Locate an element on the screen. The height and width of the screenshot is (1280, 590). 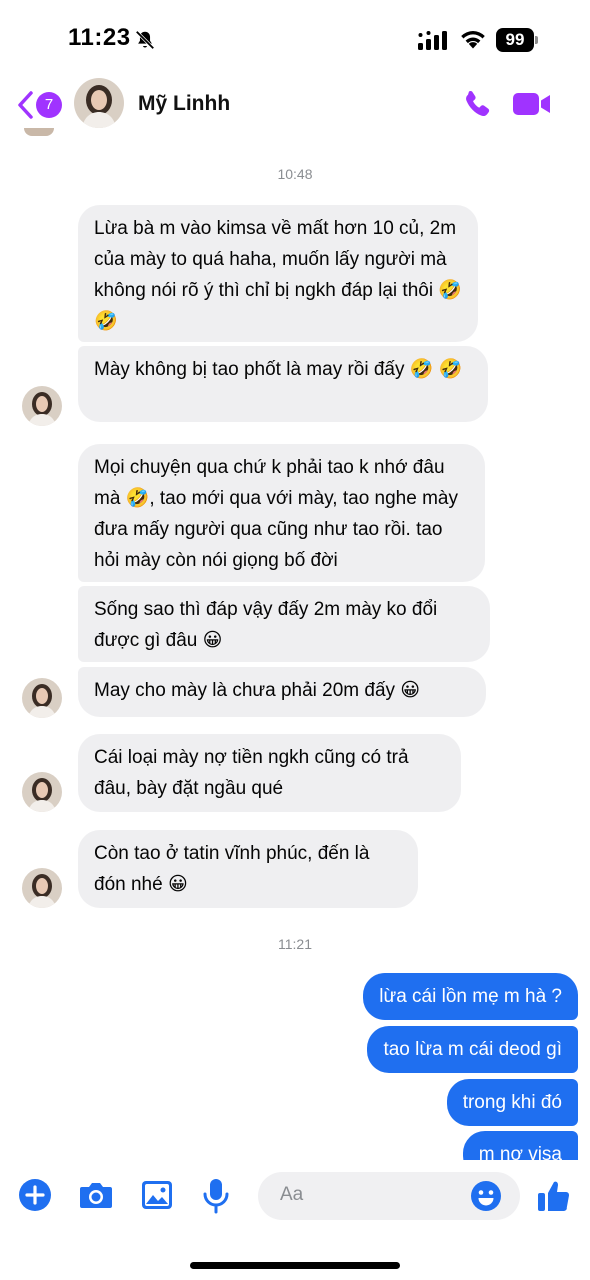
back-chevron-icon is located at coordinates (25, 105).